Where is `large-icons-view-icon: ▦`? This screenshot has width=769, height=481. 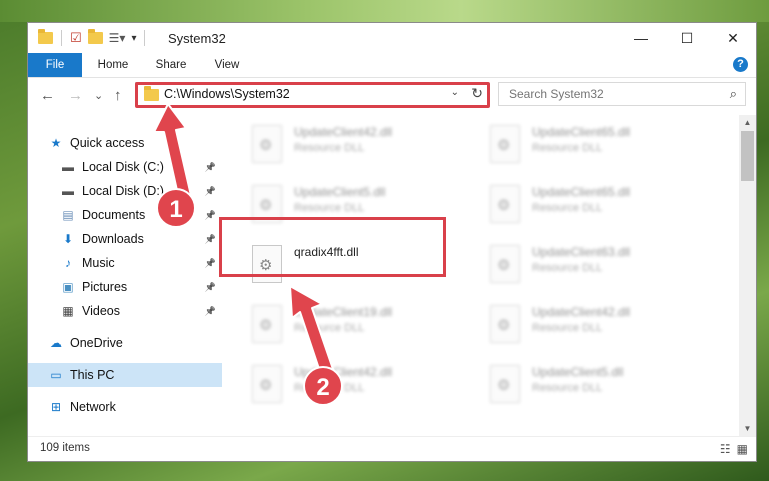
large-icons-view-icon: ▦ is located at coordinates (742, 449).